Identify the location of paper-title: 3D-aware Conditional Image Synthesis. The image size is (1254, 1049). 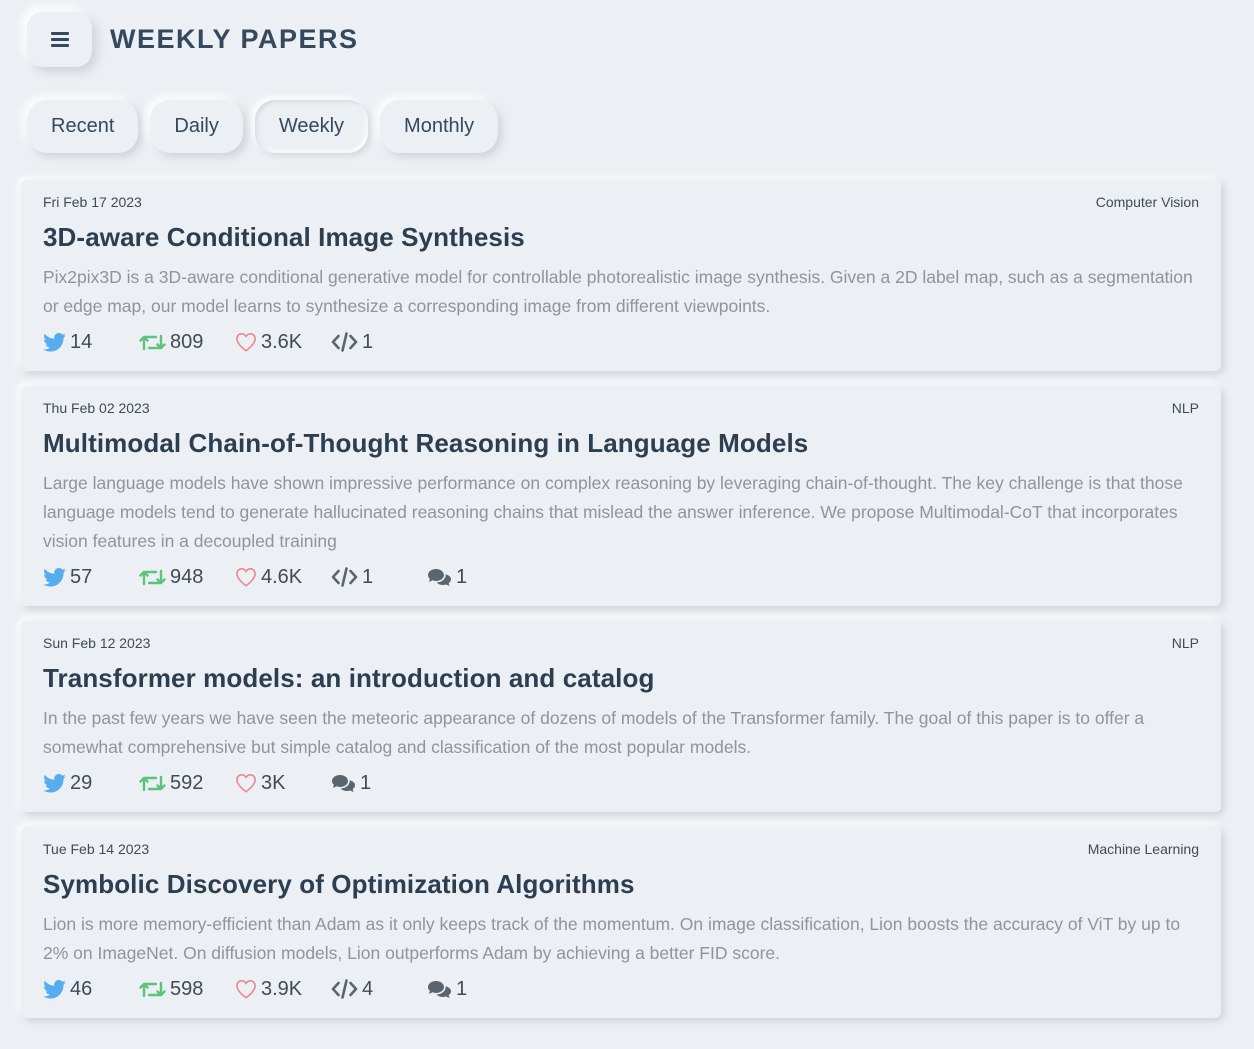
(621, 237).